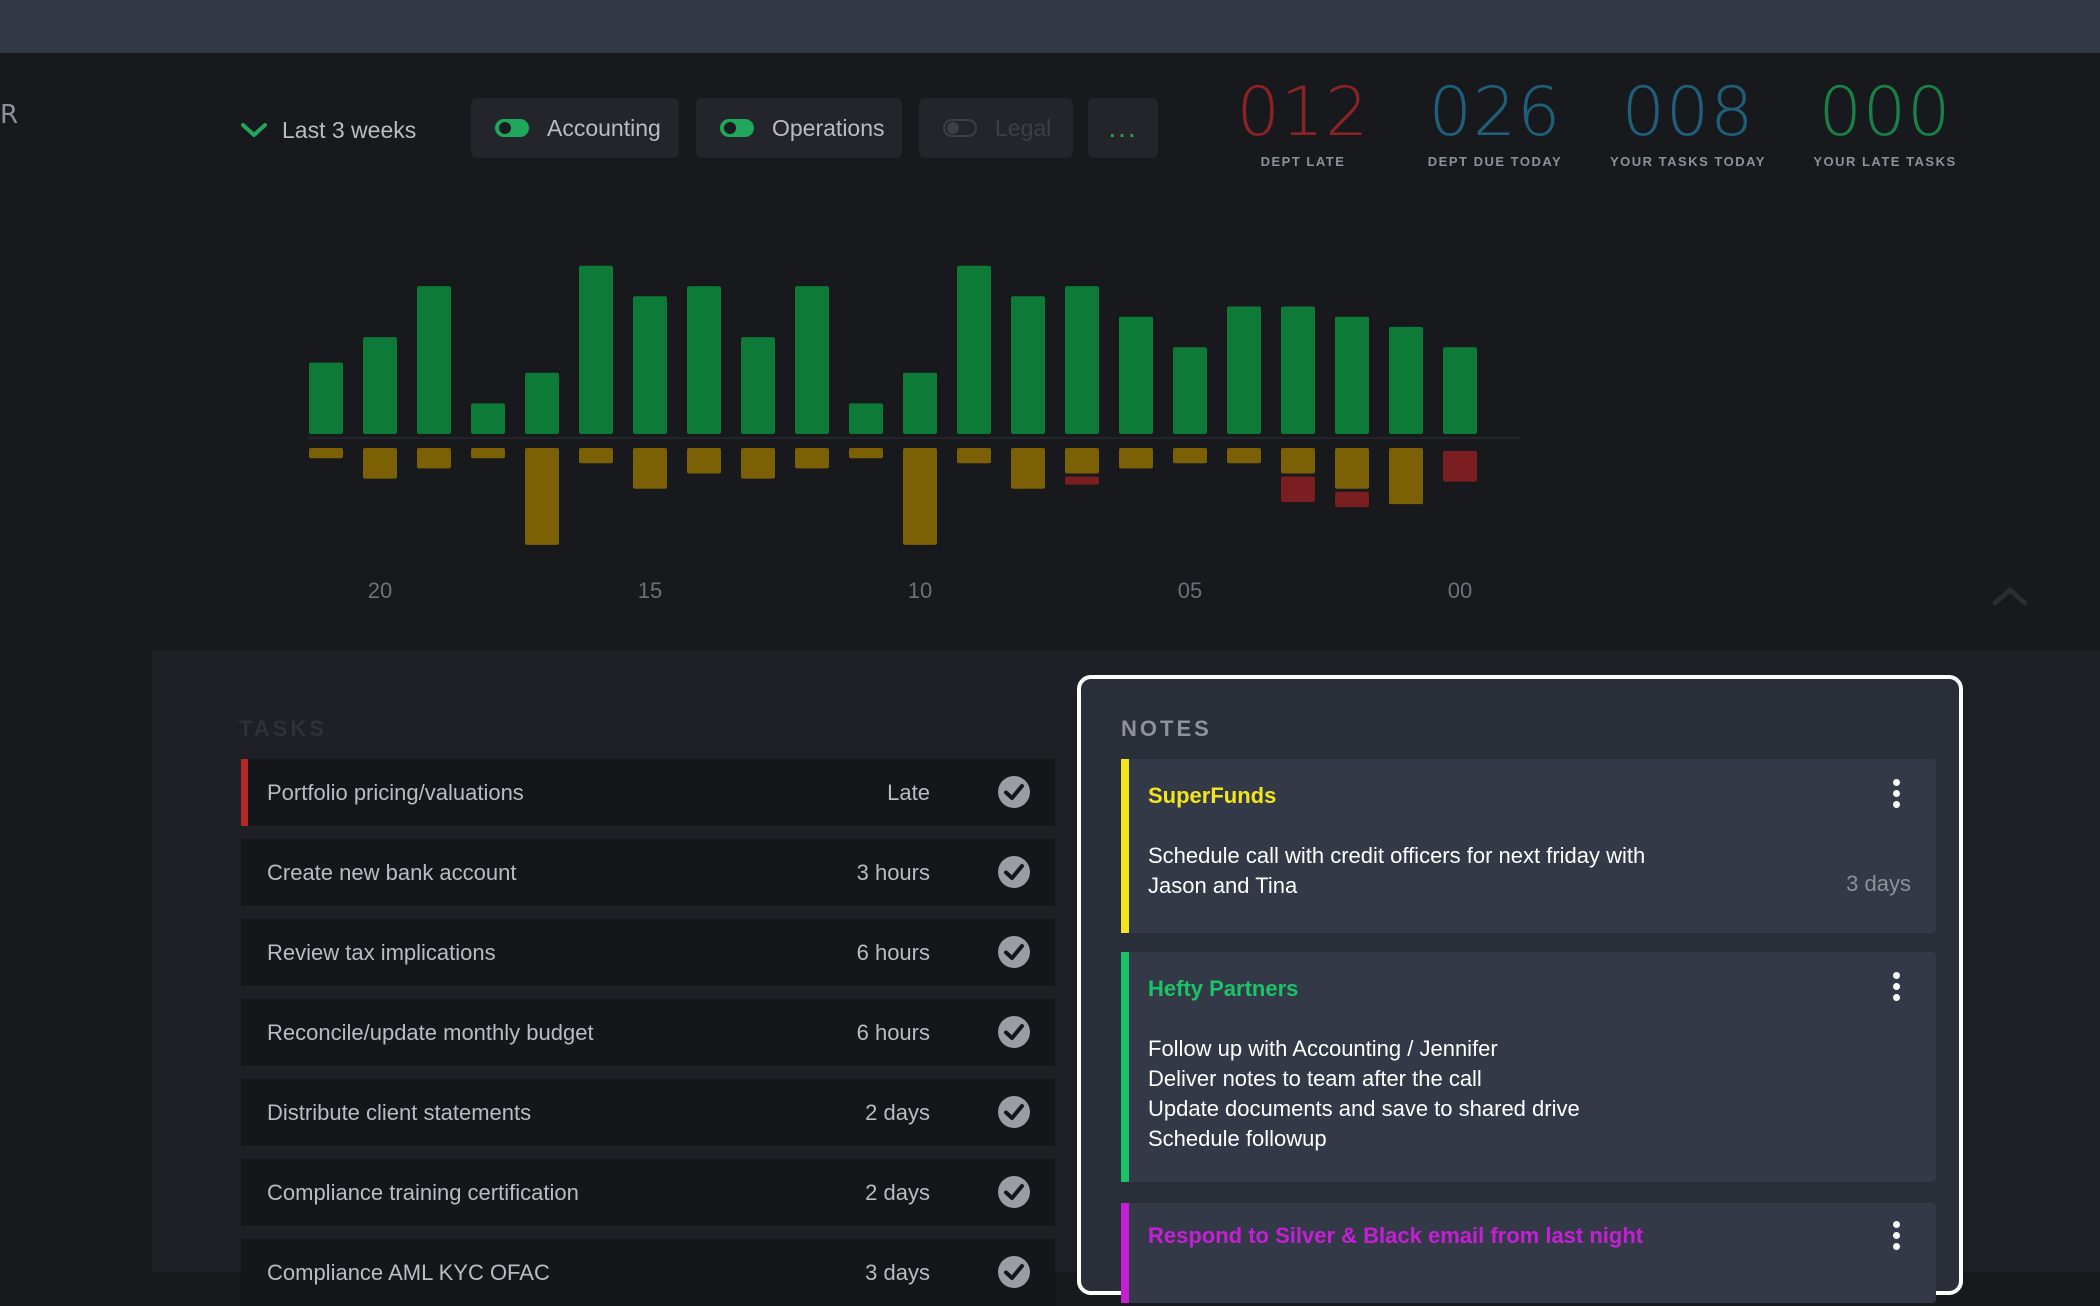 This screenshot has height=1306, width=2100. What do you see at coordinates (575, 128) in the screenshot?
I see `toggle-accounting: Accounting` at bounding box center [575, 128].